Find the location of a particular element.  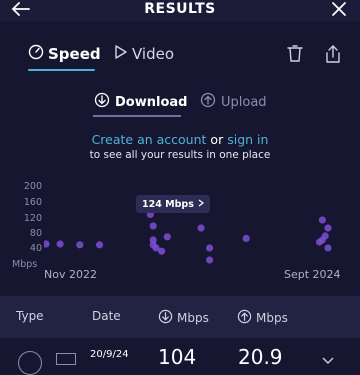

row-upload: 20.9 is located at coordinates (260, 357).